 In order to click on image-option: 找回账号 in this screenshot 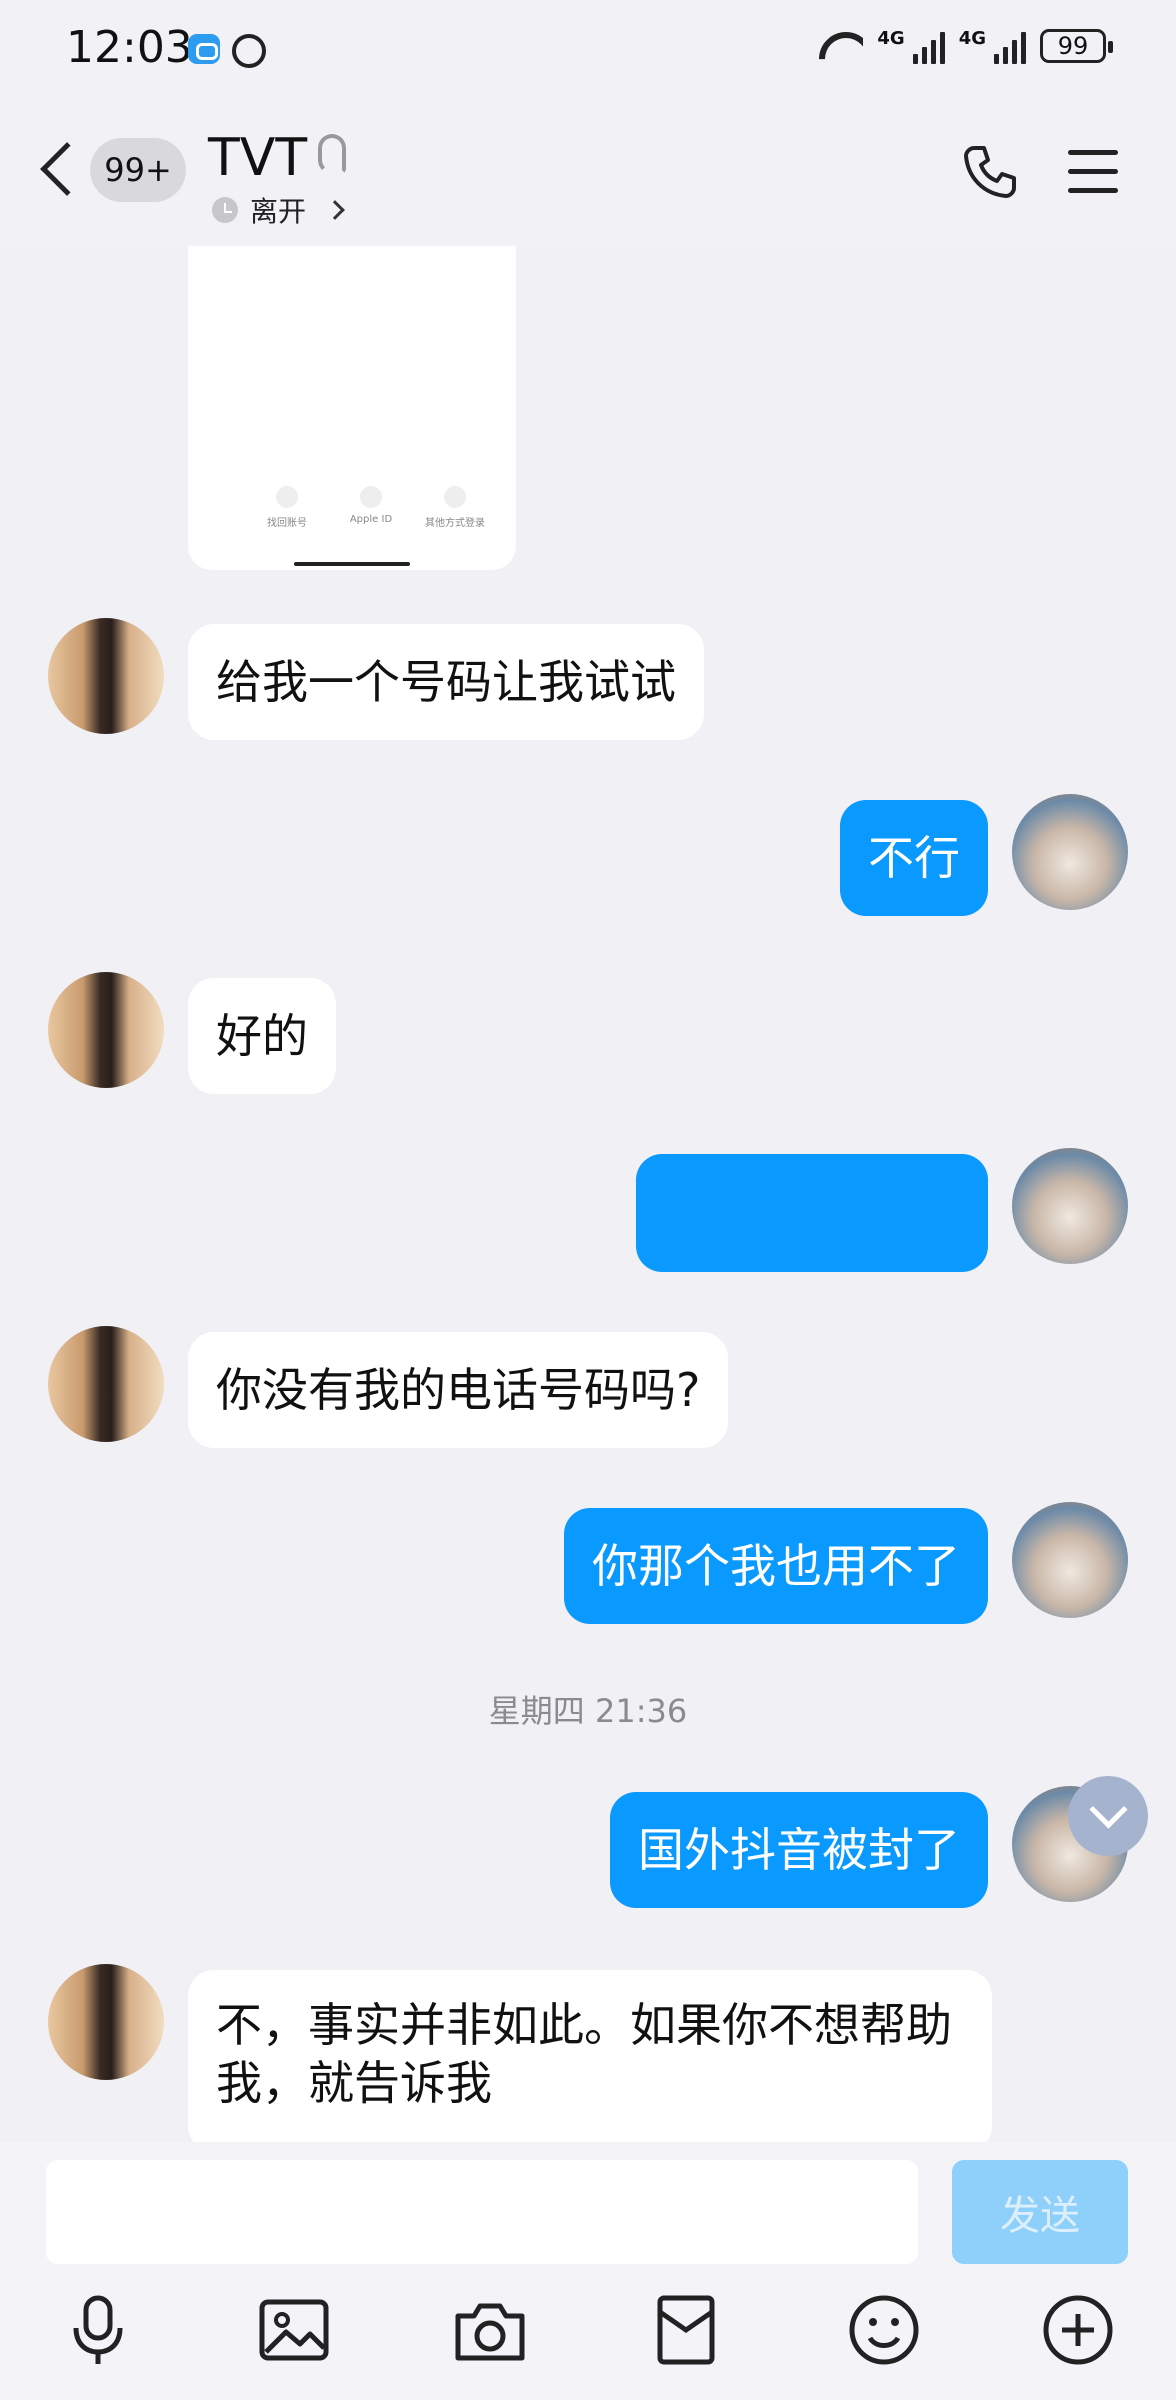, I will do `click(287, 507)`.